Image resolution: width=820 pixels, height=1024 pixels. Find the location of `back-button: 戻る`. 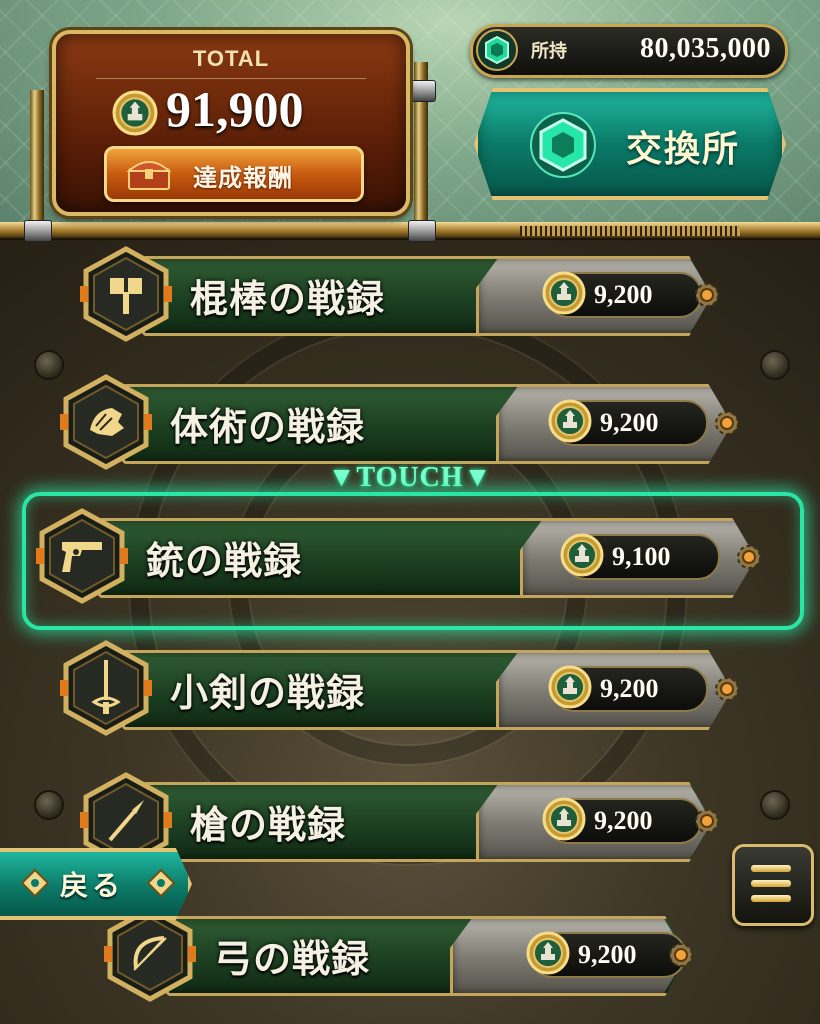

back-button: 戻る is located at coordinates (96, 884).